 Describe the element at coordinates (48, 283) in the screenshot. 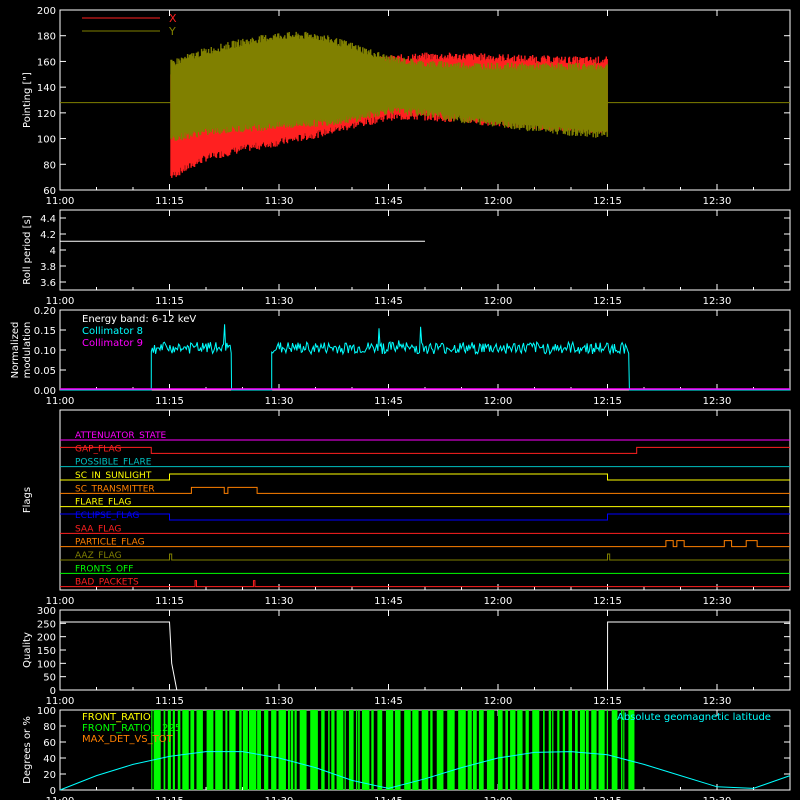

I see `y-tick-label: 3.6` at that location.